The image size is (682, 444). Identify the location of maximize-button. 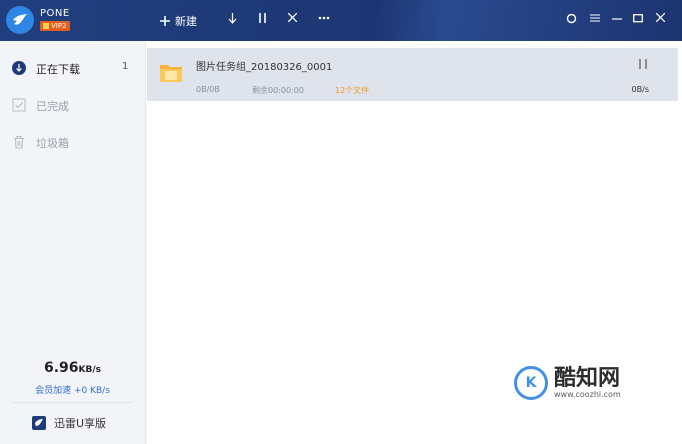
(638, 18).